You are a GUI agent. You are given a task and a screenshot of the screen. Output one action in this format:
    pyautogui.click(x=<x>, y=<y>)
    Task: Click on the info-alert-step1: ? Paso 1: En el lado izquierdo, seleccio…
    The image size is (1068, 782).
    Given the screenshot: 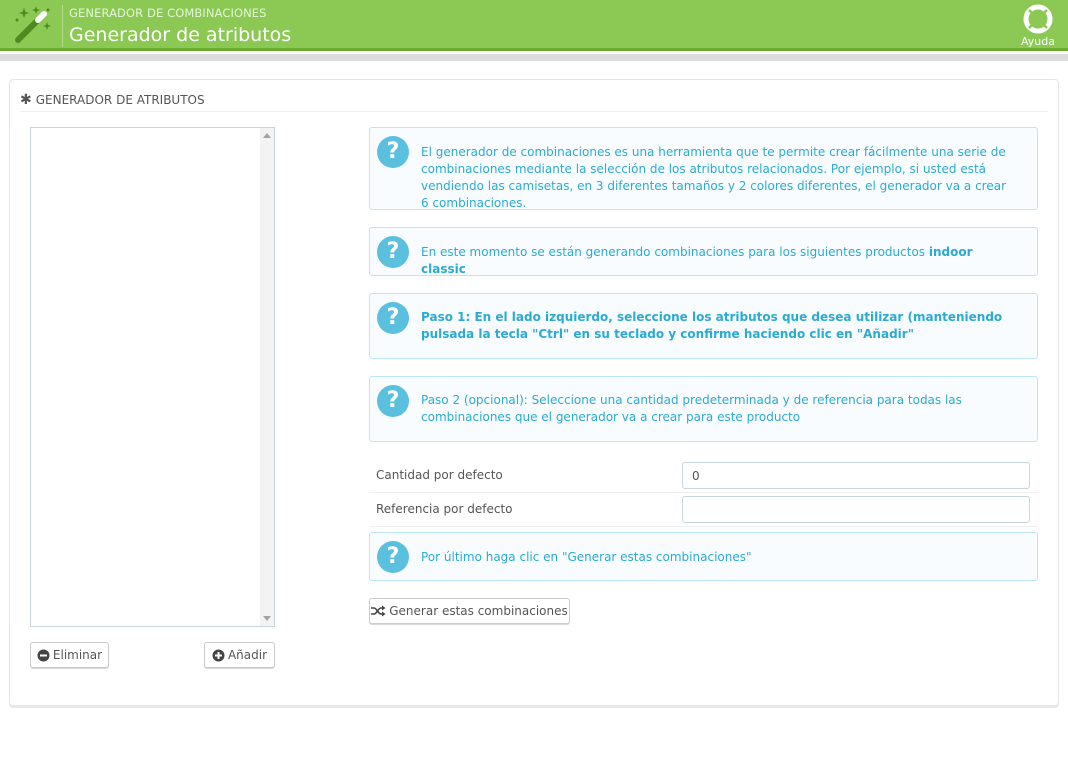 What is the action you would take?
    pyautogui.click(x=703, y=326)
    